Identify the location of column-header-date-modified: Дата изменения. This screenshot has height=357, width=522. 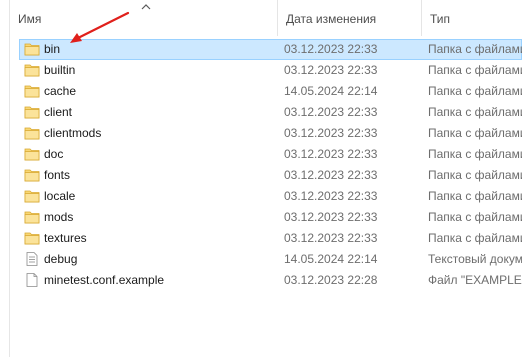
(349, 18).